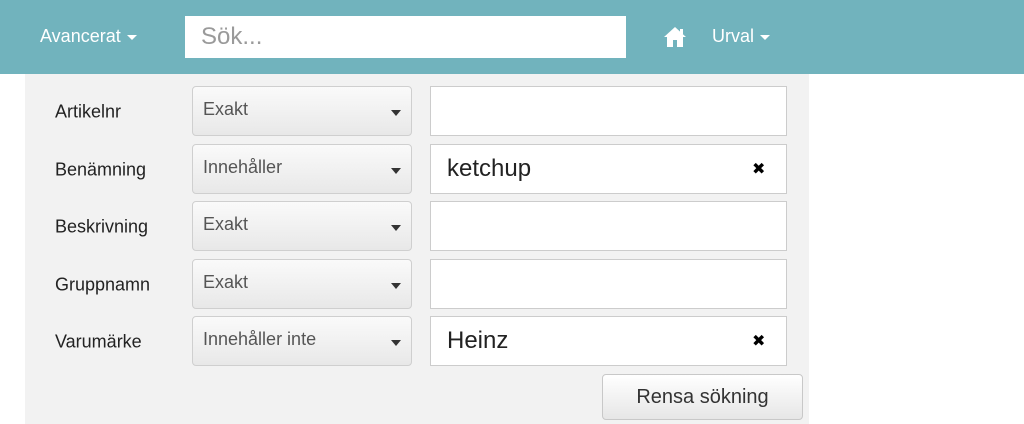  Describe the element at coordinates (102, 226) in the screenshot. I see `filter-label: Beskrivning` at that location.